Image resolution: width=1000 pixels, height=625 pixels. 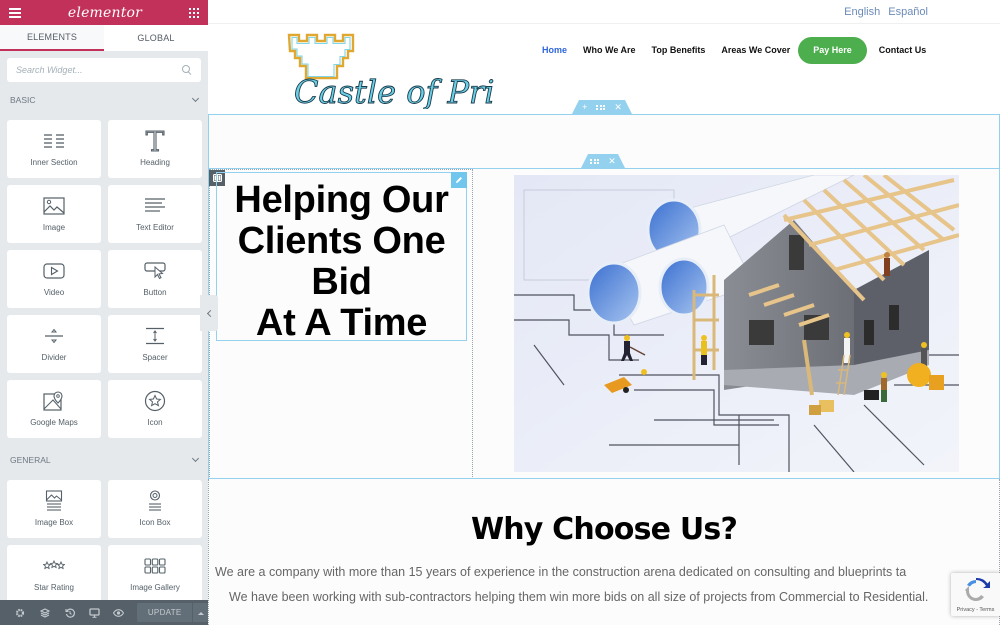 I want to click on inner-section-icon, so click(x=54, y=141).